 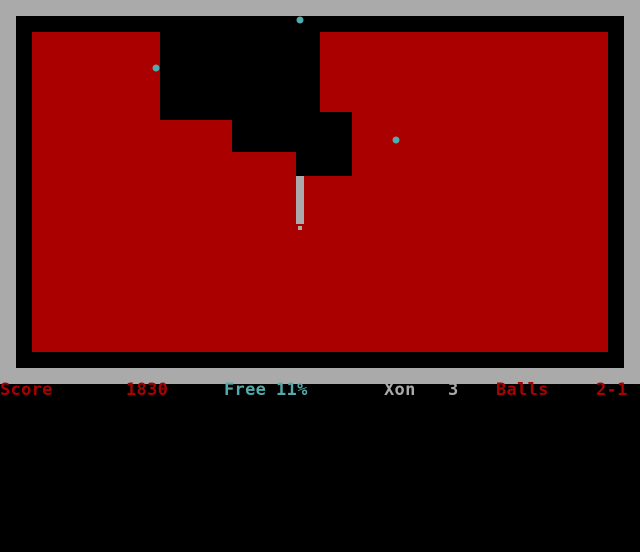 I want to click on xon-label: Xon, so click(x=400, y=390).